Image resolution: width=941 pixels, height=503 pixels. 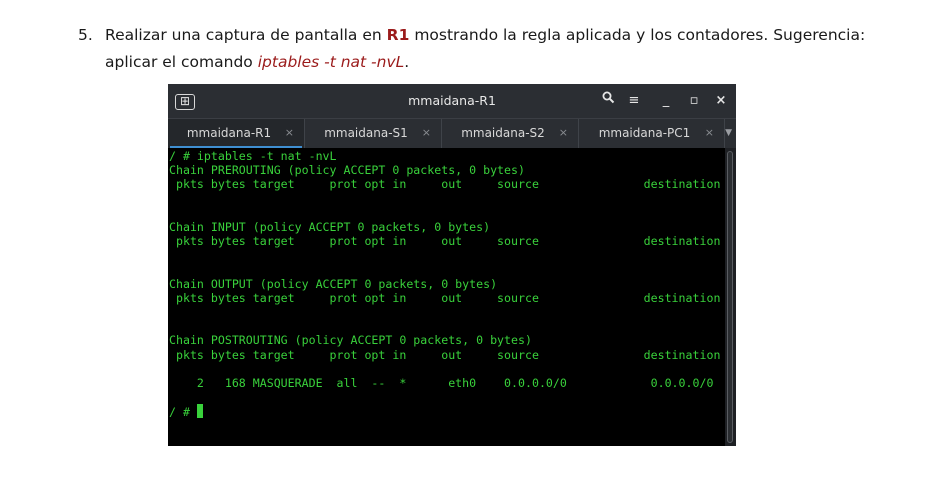 I want to click on tab-mmaidana-s2: mmaidana-S2 ×, so click(x=510, y=133).